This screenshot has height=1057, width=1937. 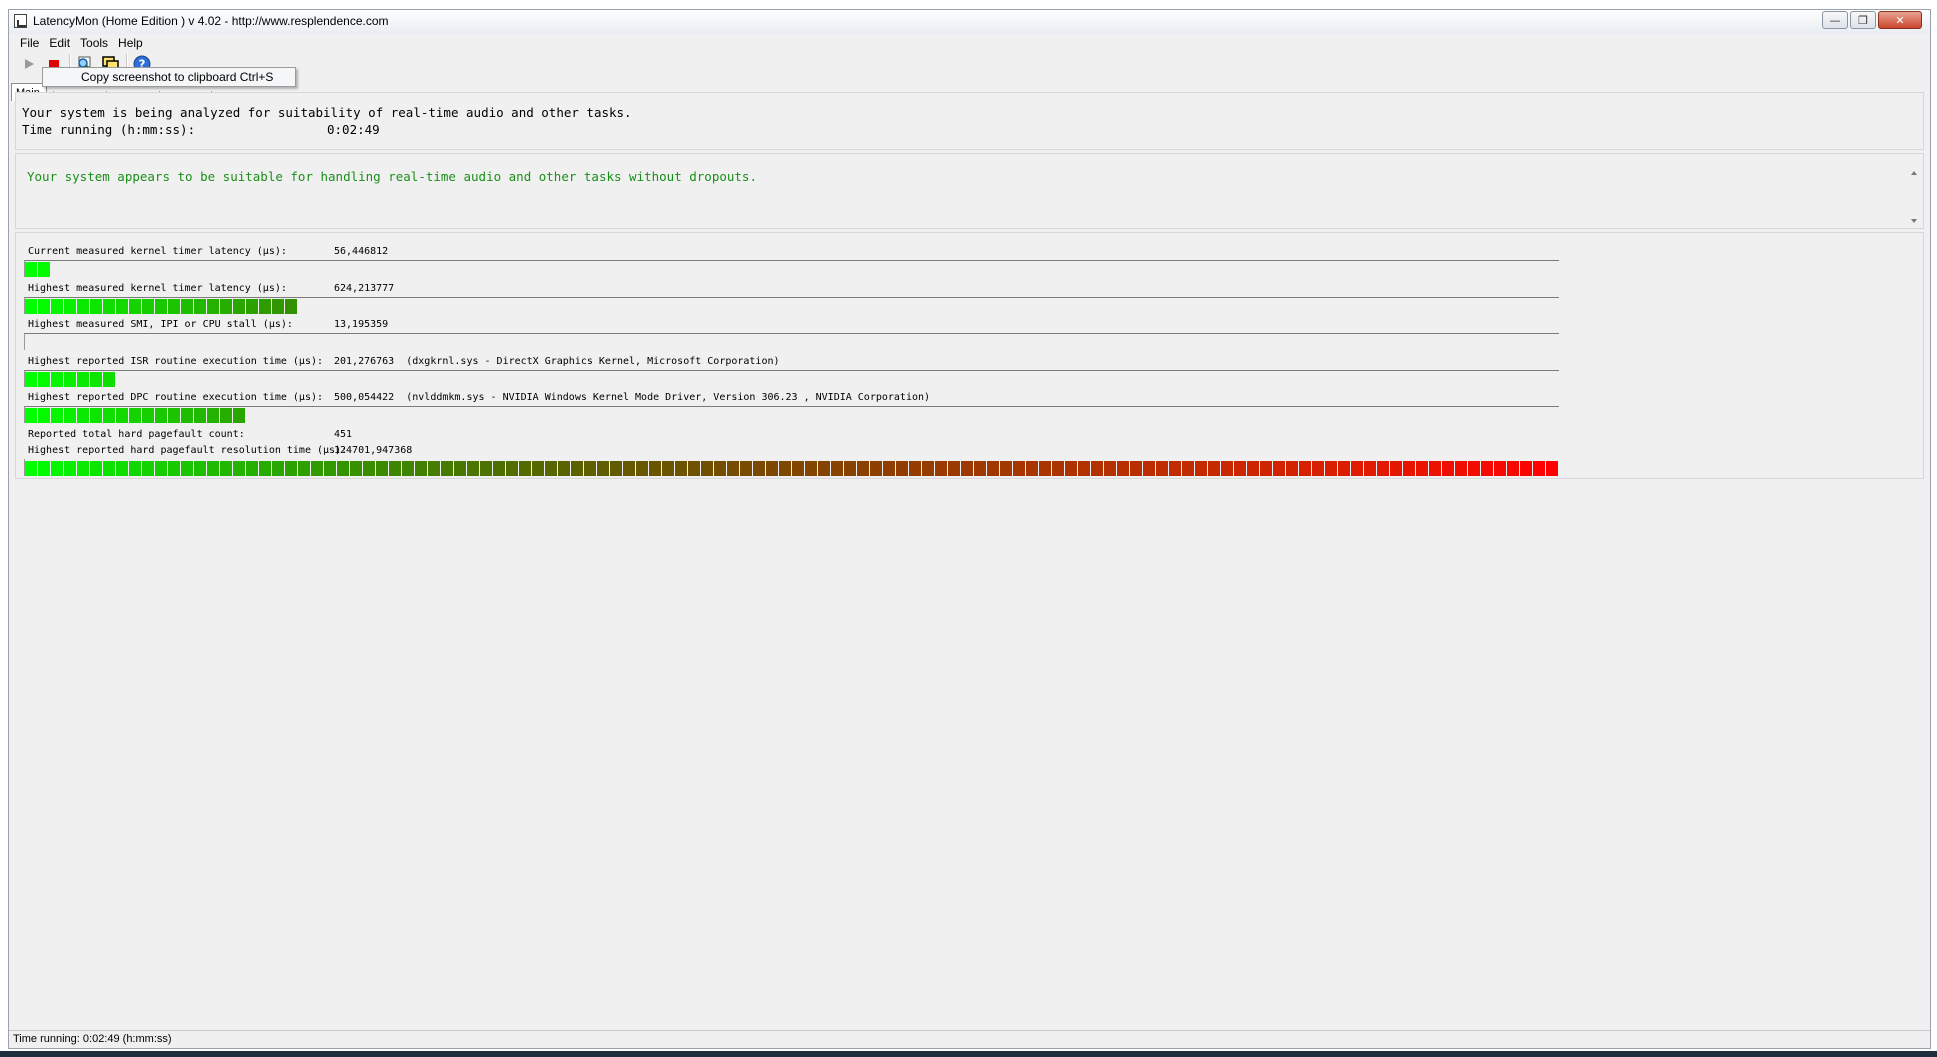 What do you see at coordinates (29, 43) in the screenshot?
I see `menu-file: File` at bounding box center [29, 43].